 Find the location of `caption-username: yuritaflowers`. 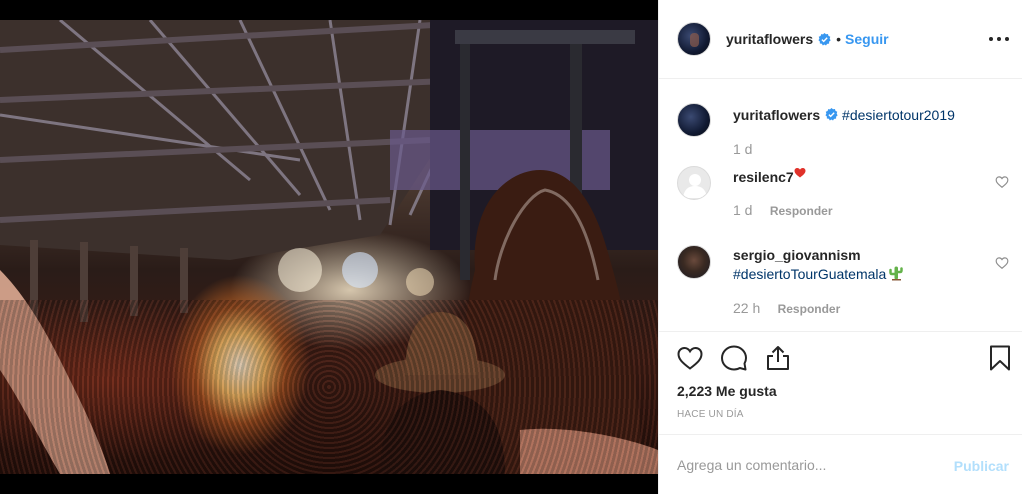

caption-username: yuritaflowers is located at coordinates (776, 115).